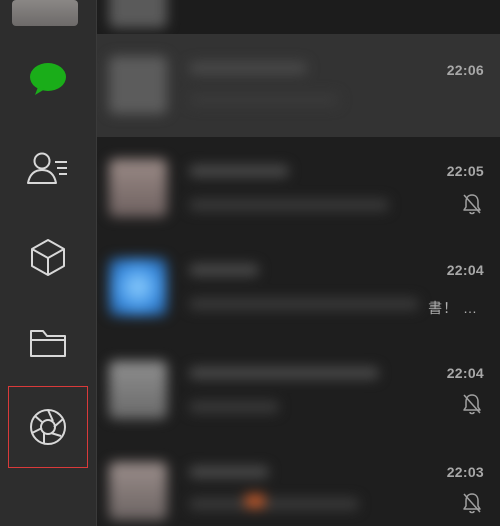 Image resolution: width=500 pixels, height=526 pixels. What do you see at coordinates (45, 13) in the screenshot?
I see `avatar` at bounding box center [45, 13].